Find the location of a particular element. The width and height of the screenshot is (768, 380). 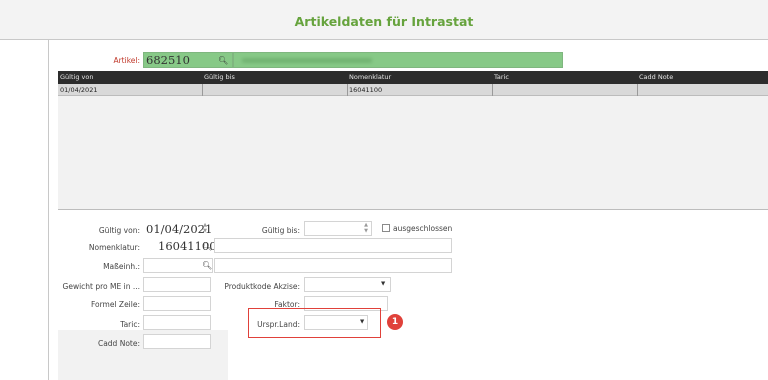

chevron-down-icon: ▼ is located at coordinates (383, 284).